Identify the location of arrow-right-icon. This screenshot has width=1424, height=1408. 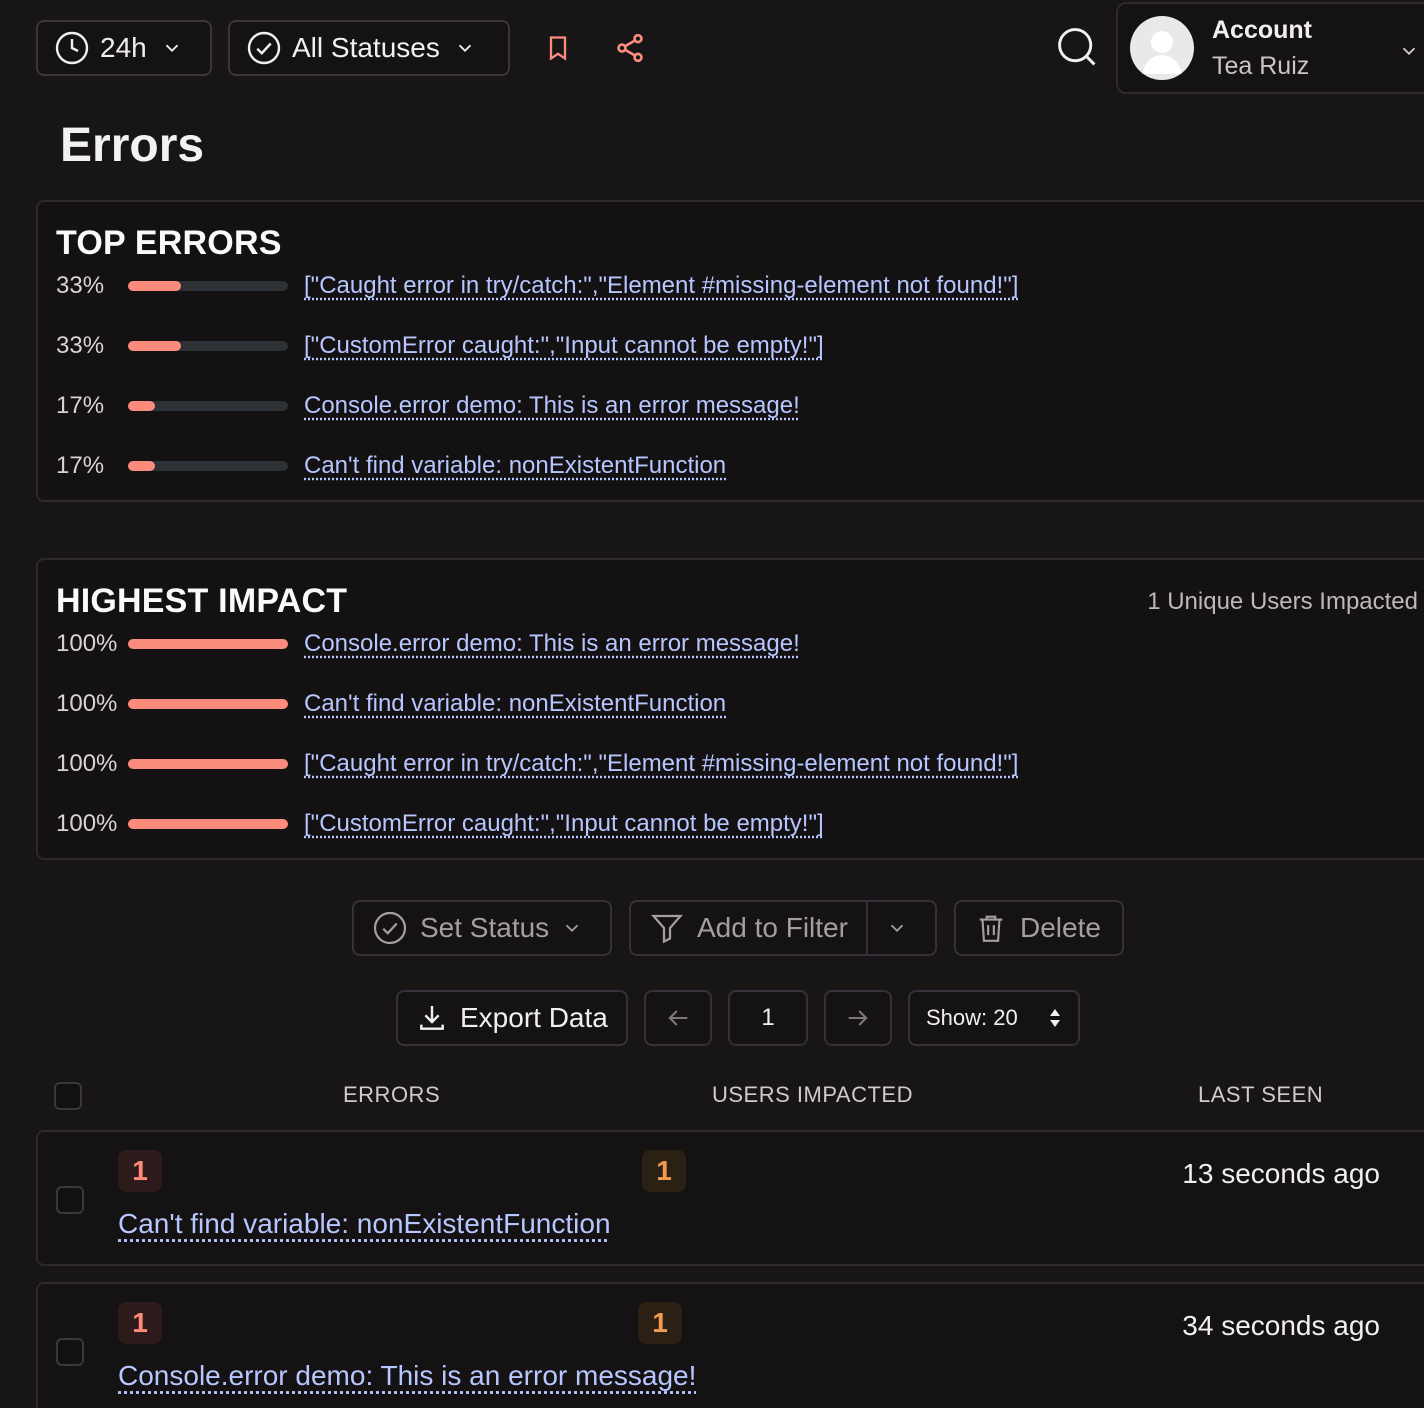
(858, 1018).